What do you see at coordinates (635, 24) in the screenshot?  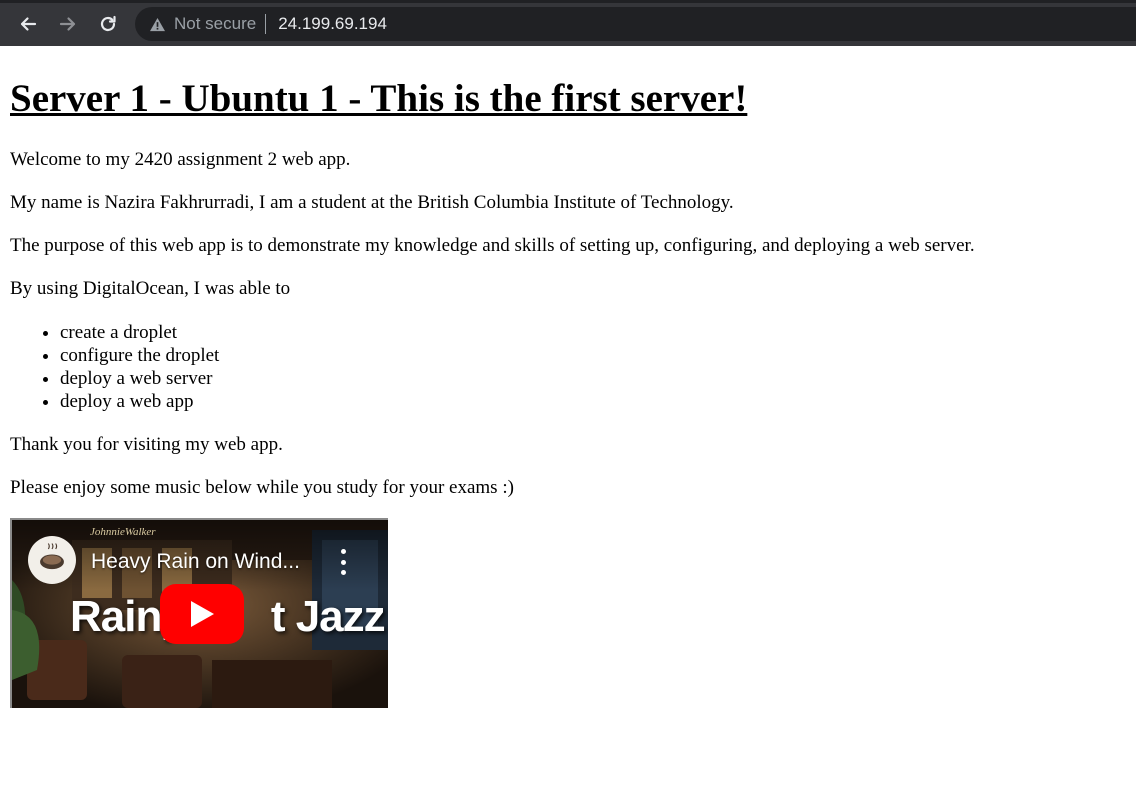 I see `address-bar: Not secure 24.199.69.194` at bounding box center [635, 24].